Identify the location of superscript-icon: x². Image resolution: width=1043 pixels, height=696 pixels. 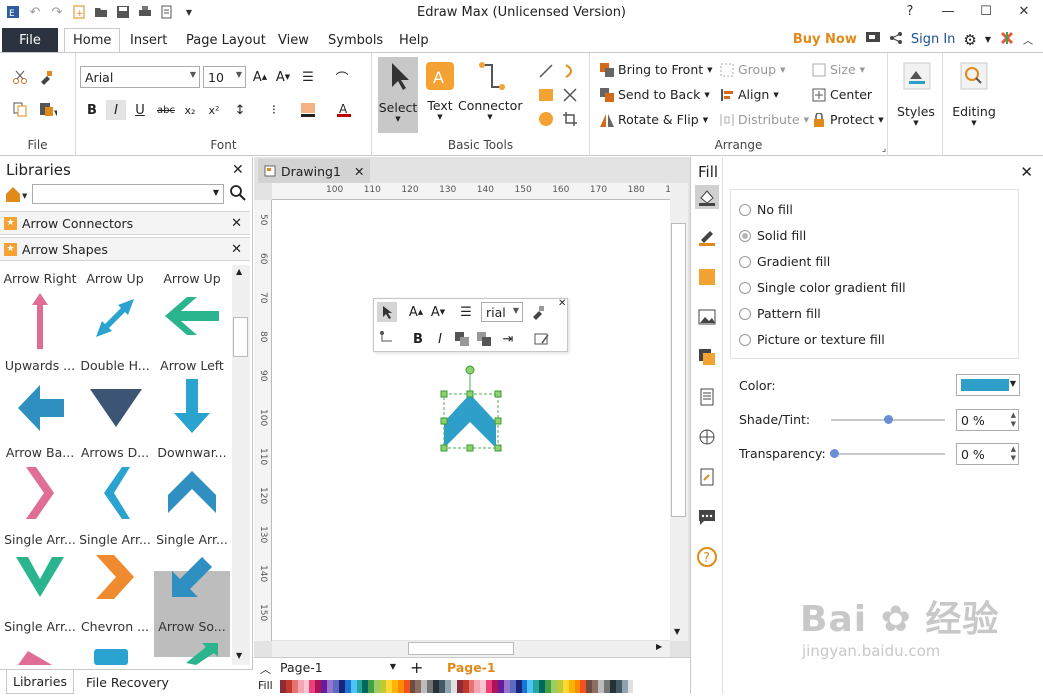
(214, 110).